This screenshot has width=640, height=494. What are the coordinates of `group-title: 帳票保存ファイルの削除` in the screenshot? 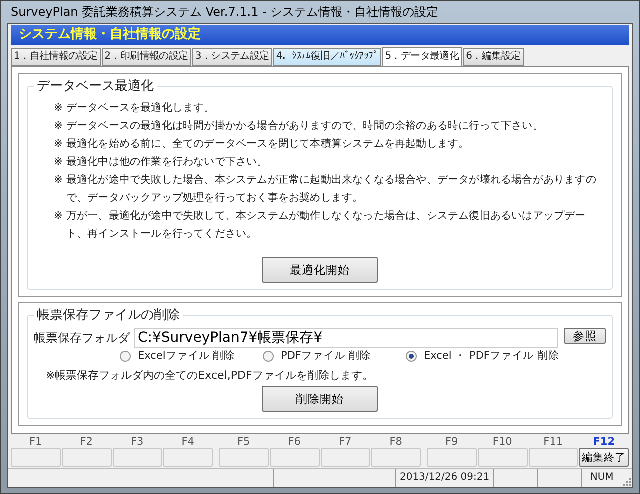 It's located at (108, 315).